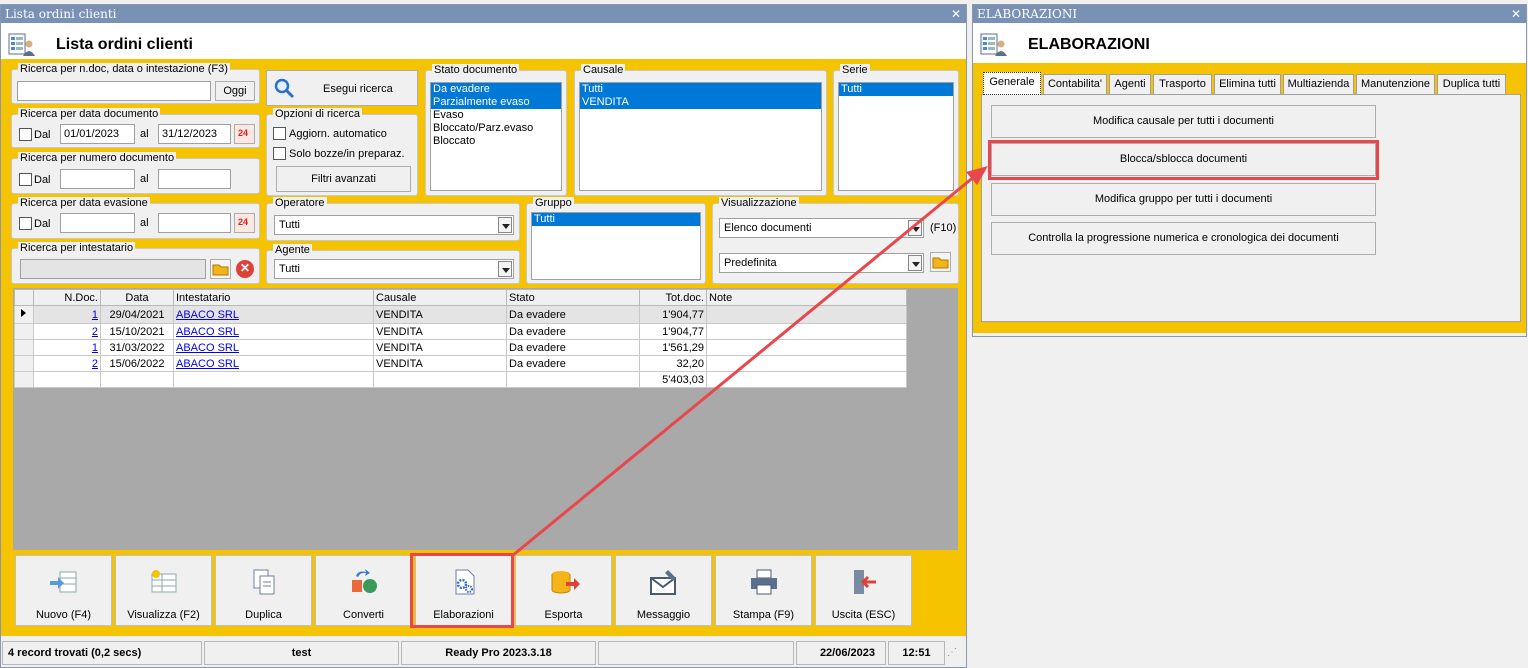 This screenshot has width=1528, height=668. Describe the element at coordinates (496, 128) in the screenshot. I see `list-item: Bloccato/Parz.evaso` at that location.